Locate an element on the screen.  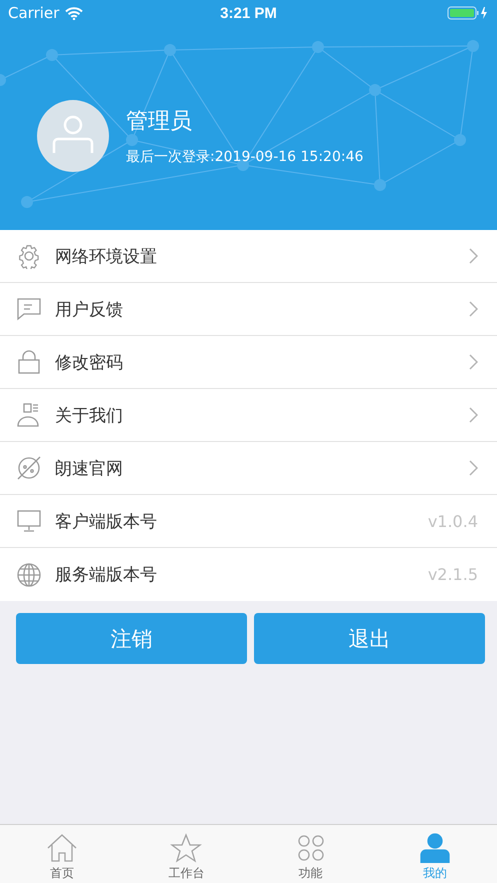
menu-item: 朗速官网 is located at coordinates (248, 468).